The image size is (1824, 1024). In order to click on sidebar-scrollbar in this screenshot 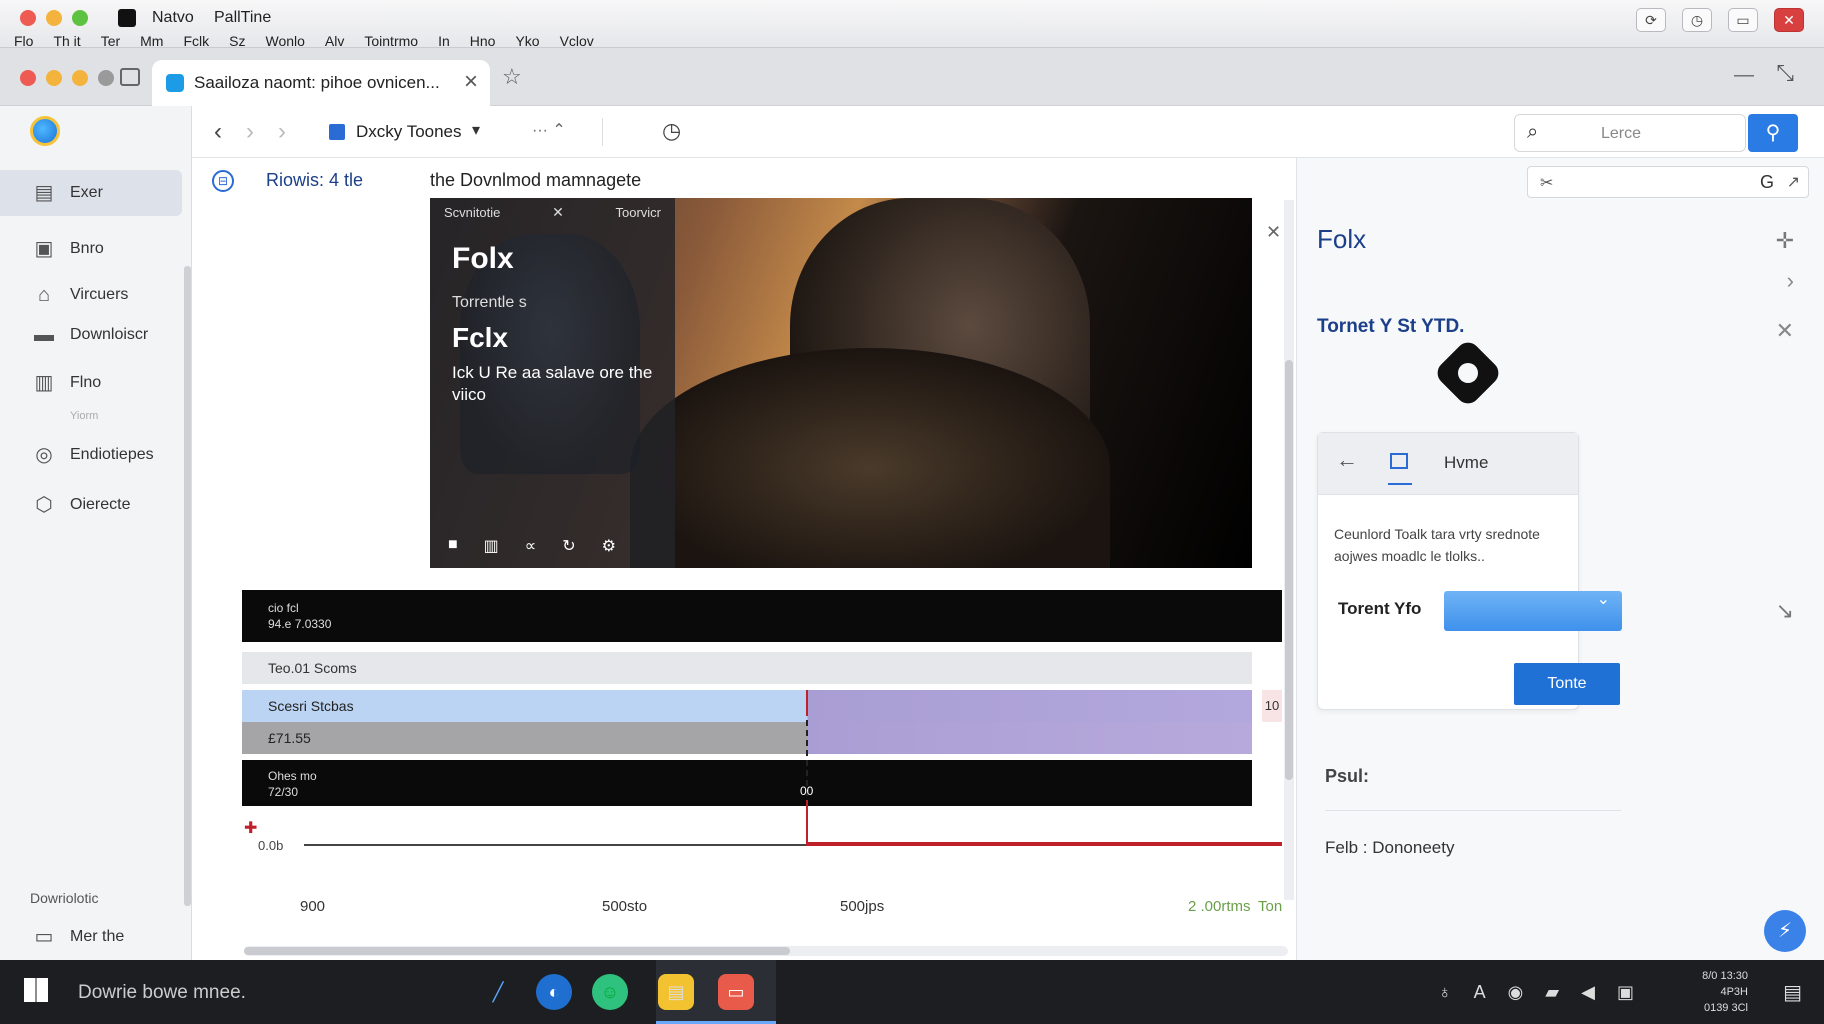, I will do `click(187, 586)`.